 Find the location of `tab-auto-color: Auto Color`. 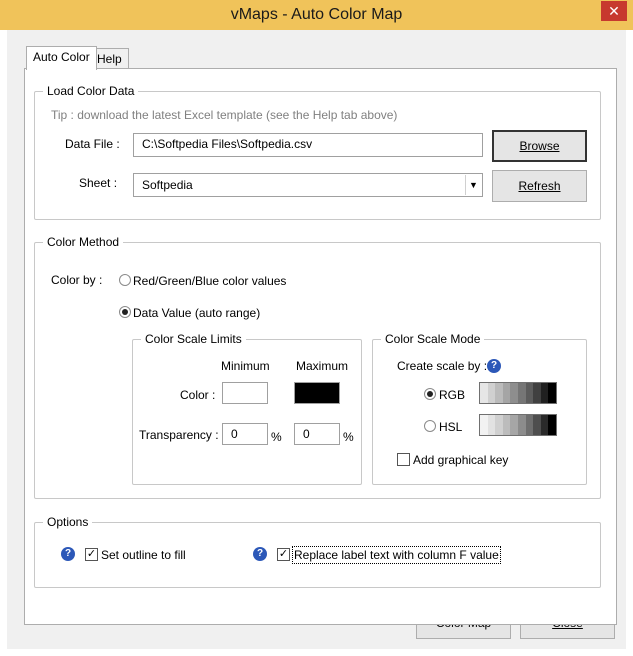

tab-auto-color: Auto Color is located at coordinates (61, 58).